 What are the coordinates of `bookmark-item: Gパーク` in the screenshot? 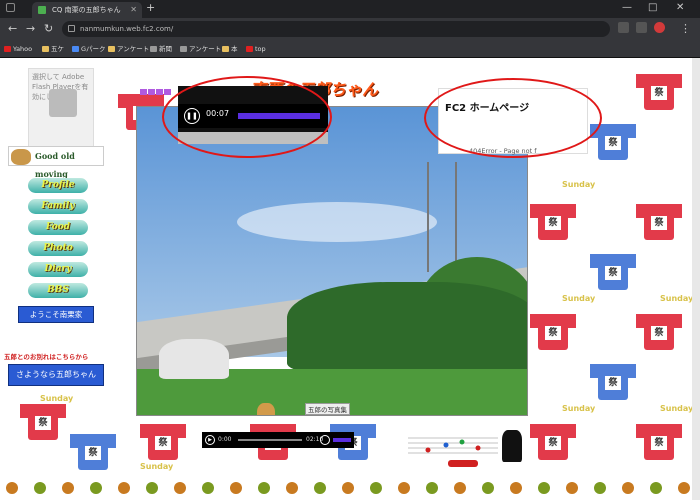 It's located at (89, 49).